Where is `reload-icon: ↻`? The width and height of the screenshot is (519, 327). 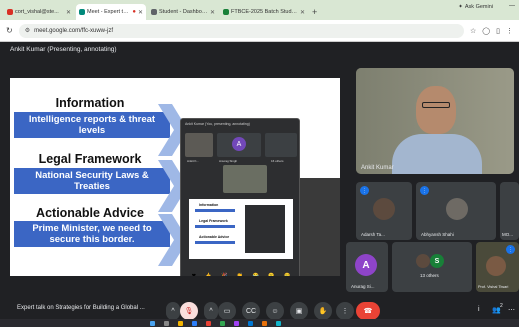
reload-icon: ↻ is located at coordinates (9, 30).